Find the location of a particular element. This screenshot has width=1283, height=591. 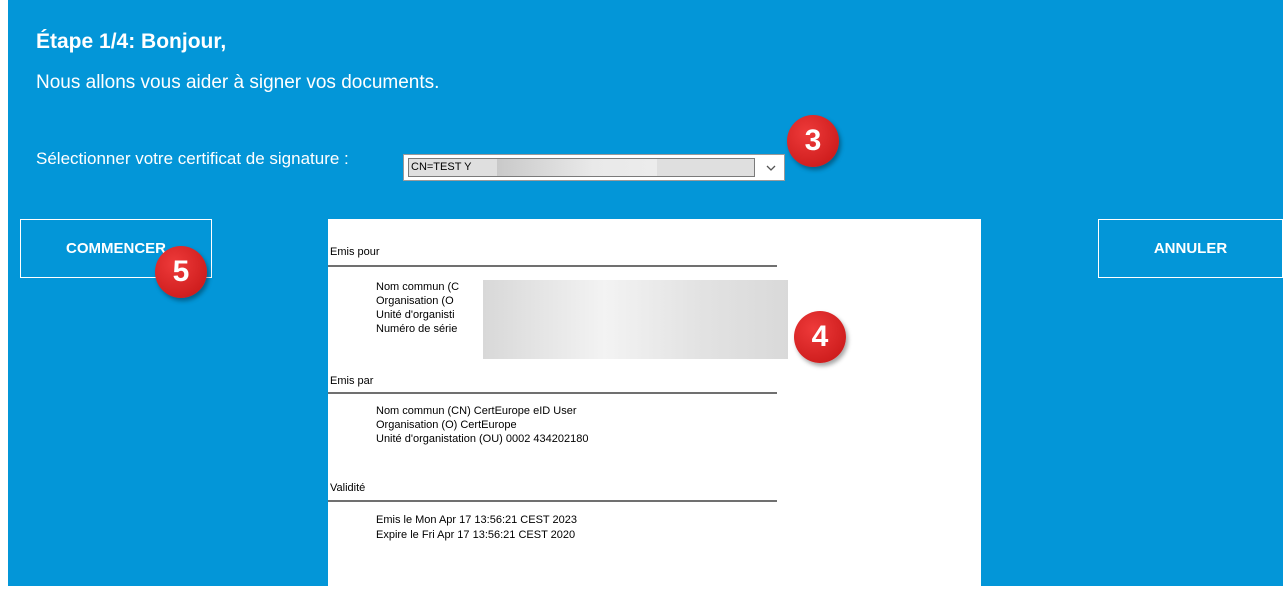

annotation-badge-5: 5 is located at coordinates (181, 272).